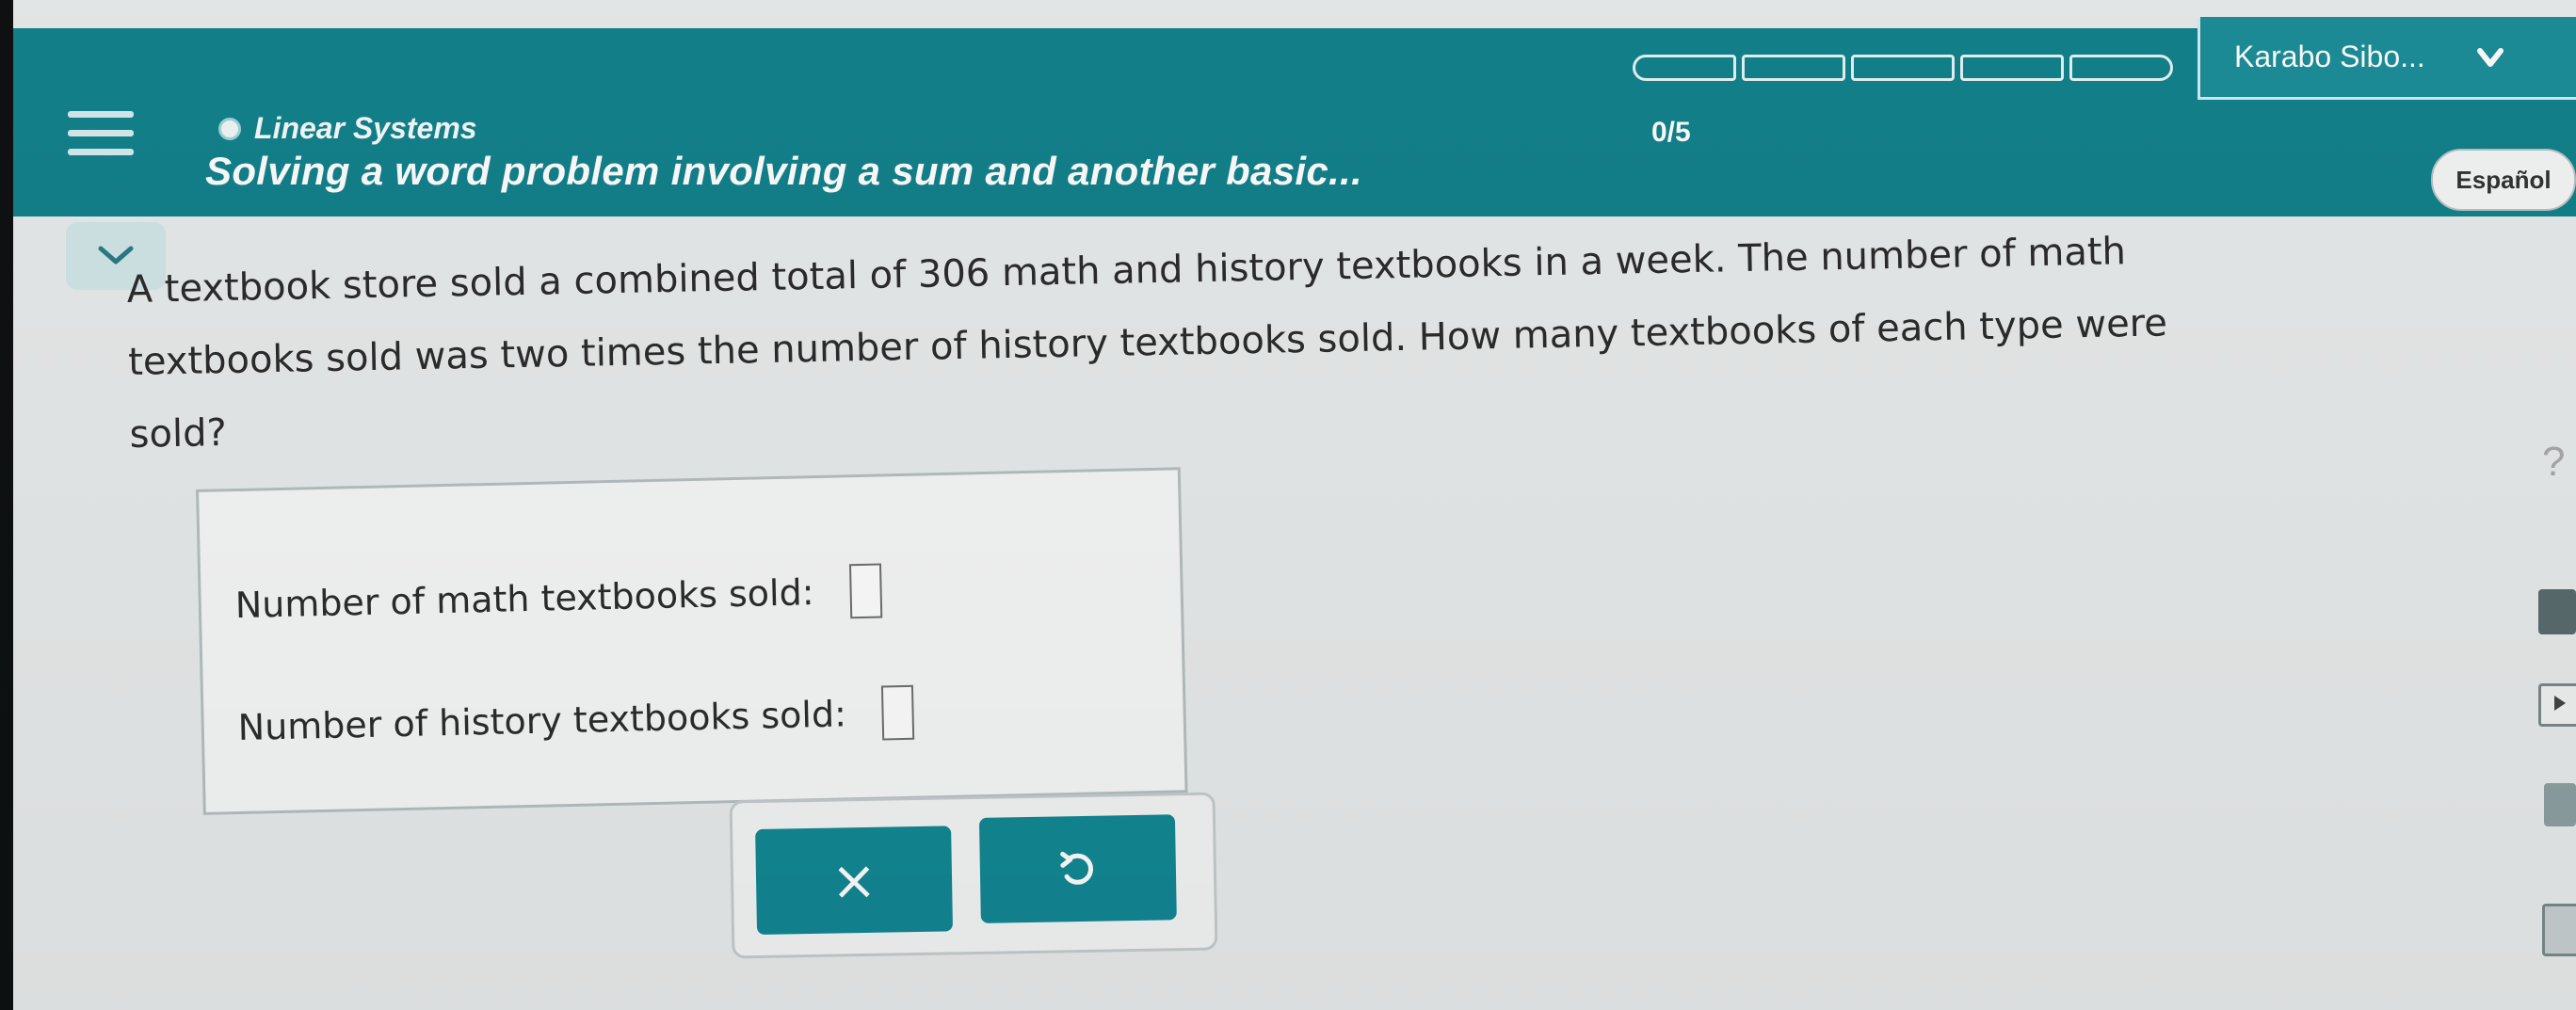  Describe the element at coordinates (101, 135) in the screenshot. I see `menu-icon` at that location.